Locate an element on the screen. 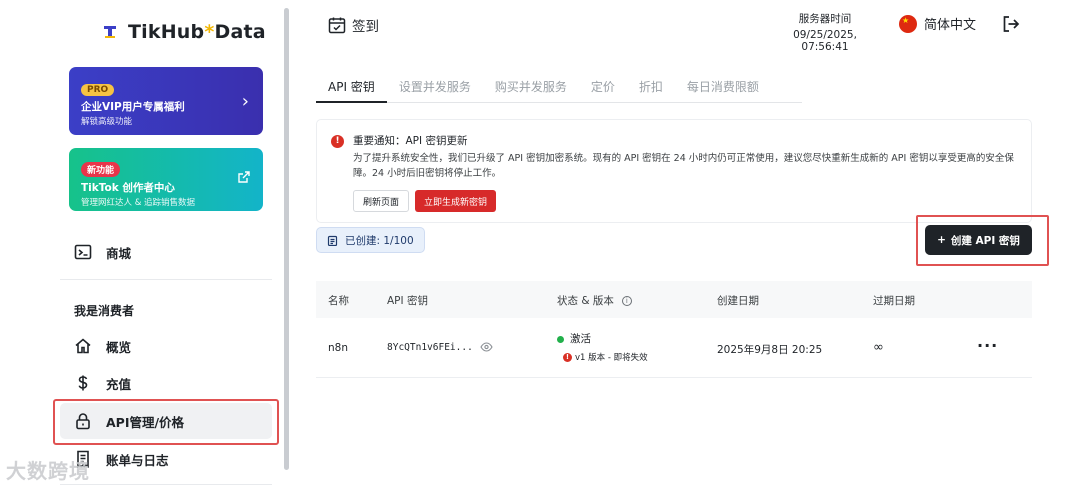 The width and height of the screenshot is (1080, 492). language-selector: 简体中文 is located at coordinates (937, 23).